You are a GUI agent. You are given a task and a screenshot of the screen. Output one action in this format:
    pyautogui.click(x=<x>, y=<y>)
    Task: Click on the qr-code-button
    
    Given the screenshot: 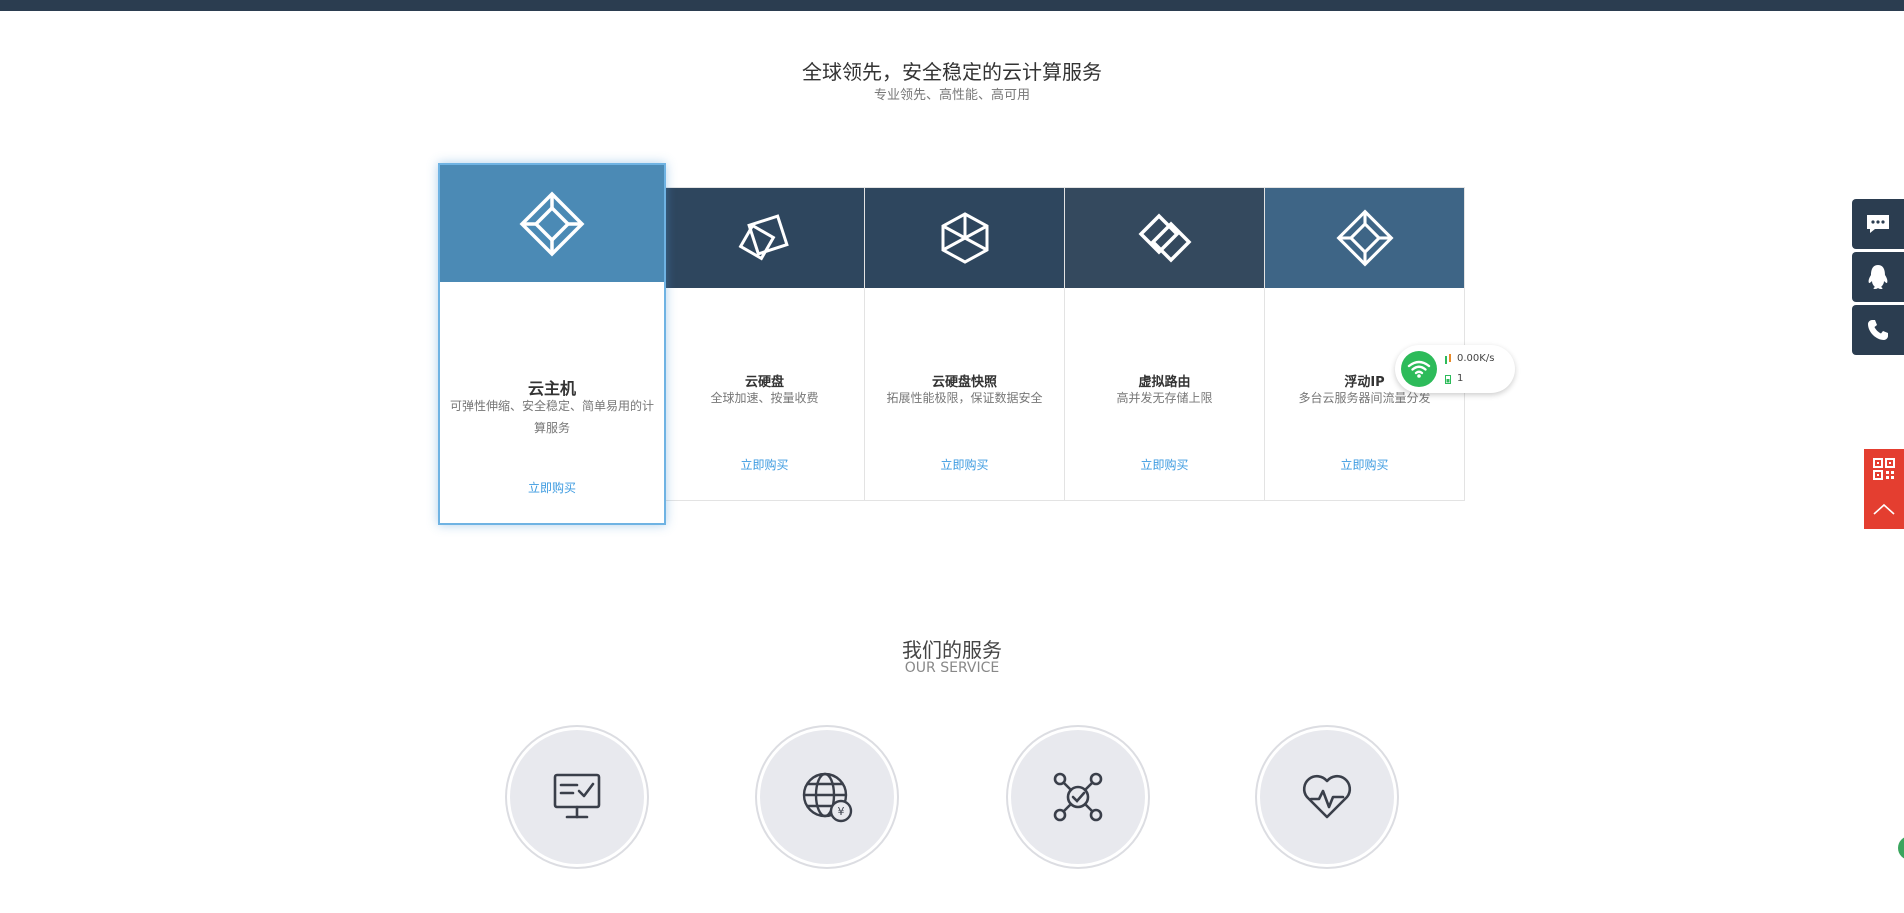 What is the action you would take?
    pyautogui.click(x=1884, y=469)
    